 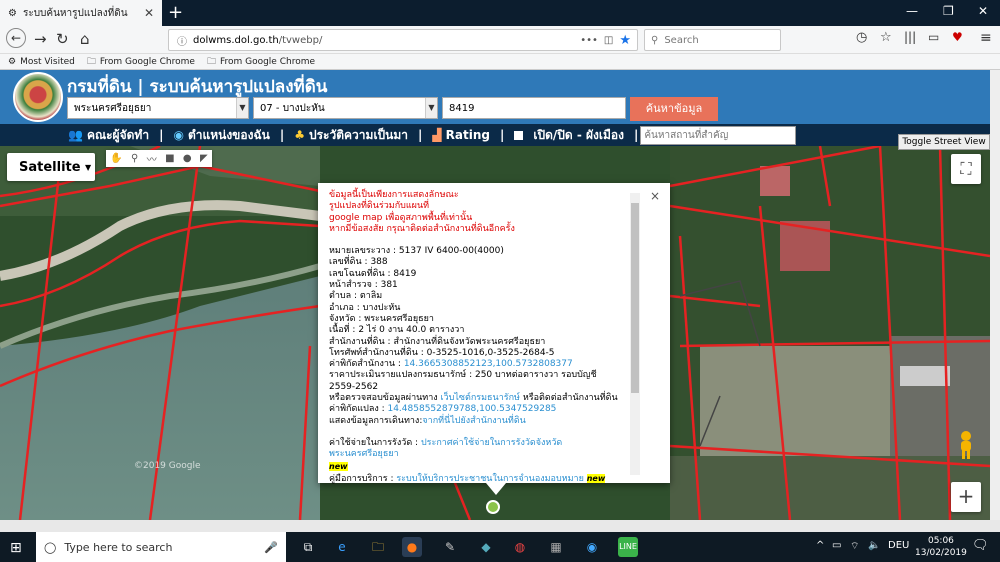 What do you see at coordinates (886, 37) in the screenshot?
I see `bookmarks-menu-icon: ☆` at bounding box center [886, 37].